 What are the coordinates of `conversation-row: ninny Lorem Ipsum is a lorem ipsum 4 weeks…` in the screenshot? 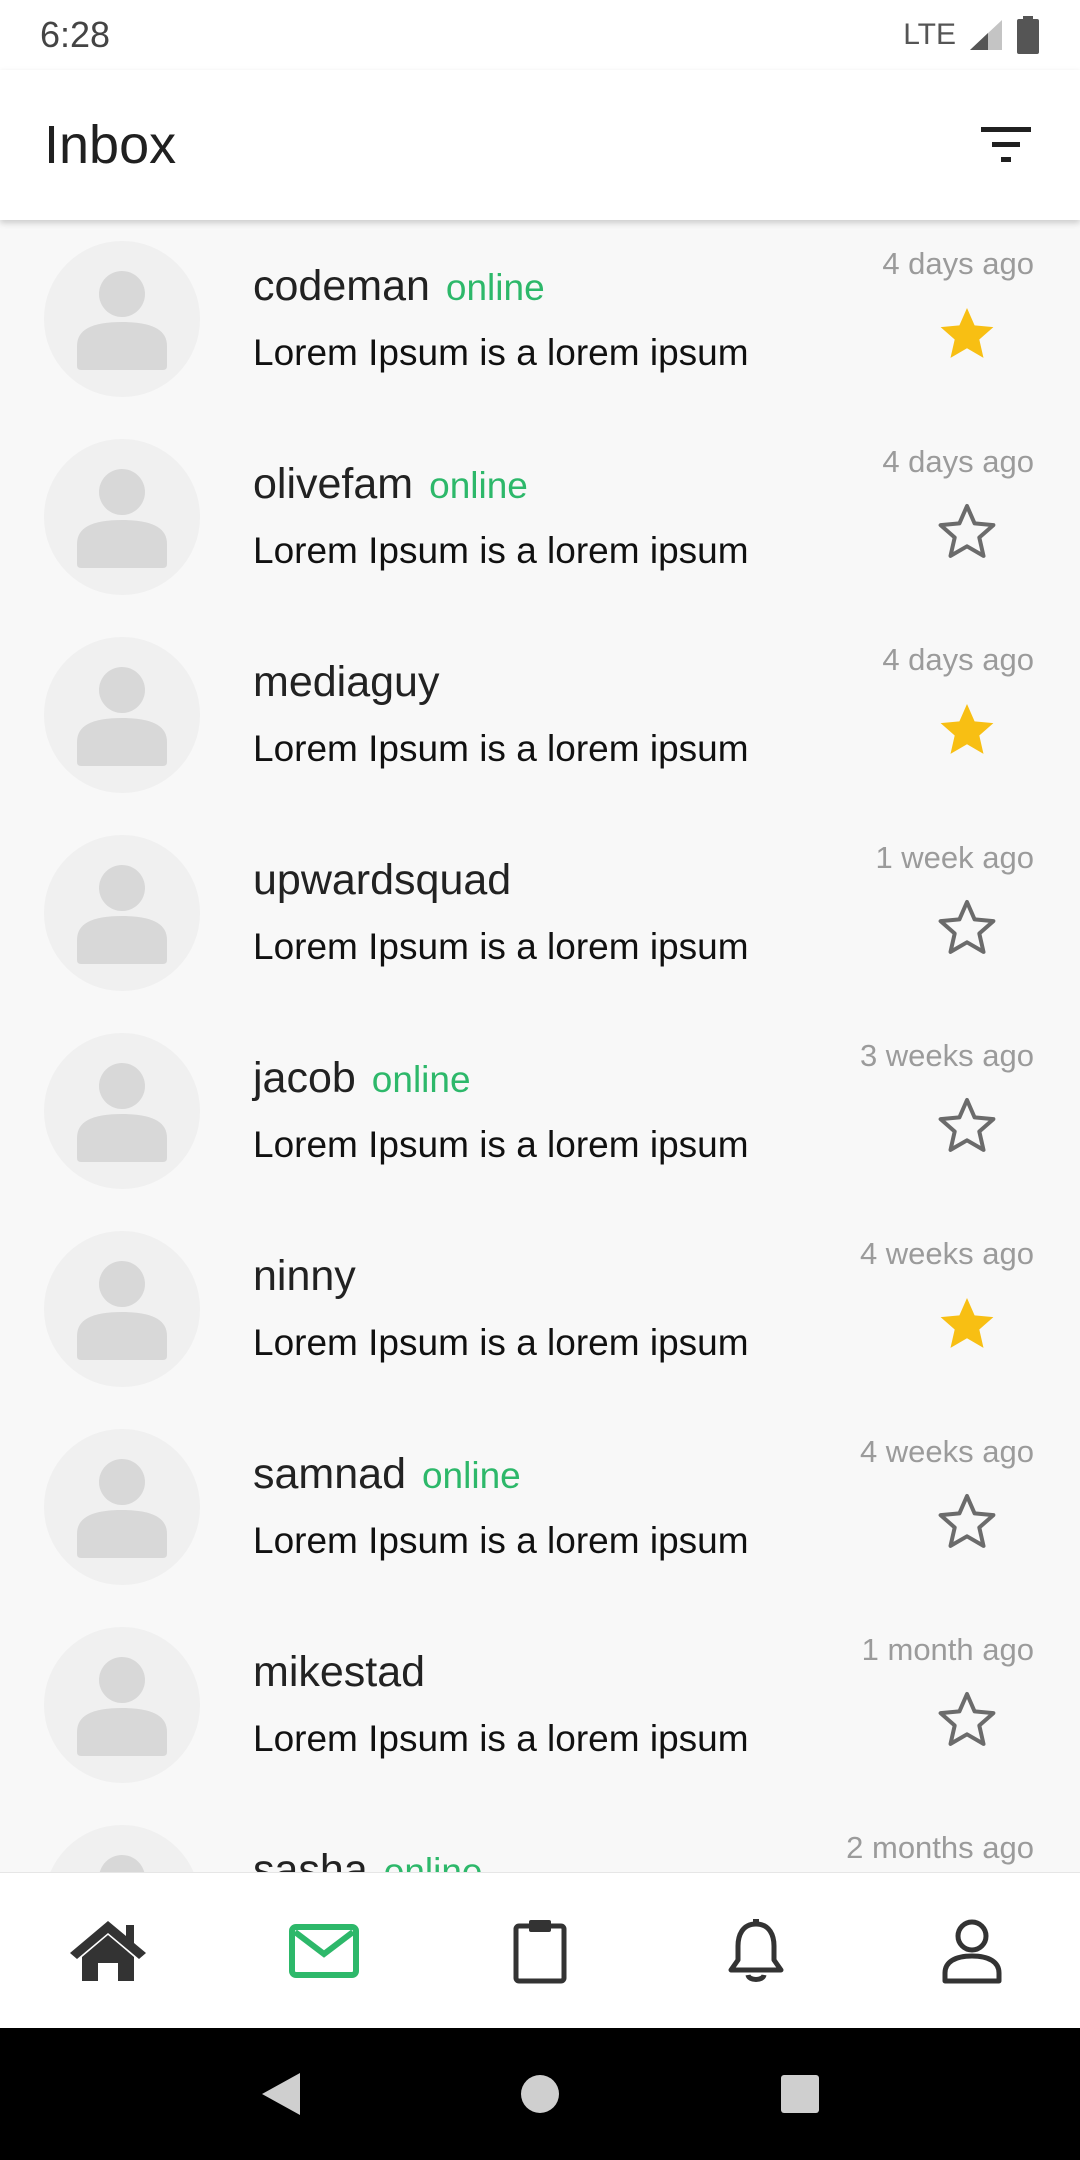 It's located at (540, 1309).